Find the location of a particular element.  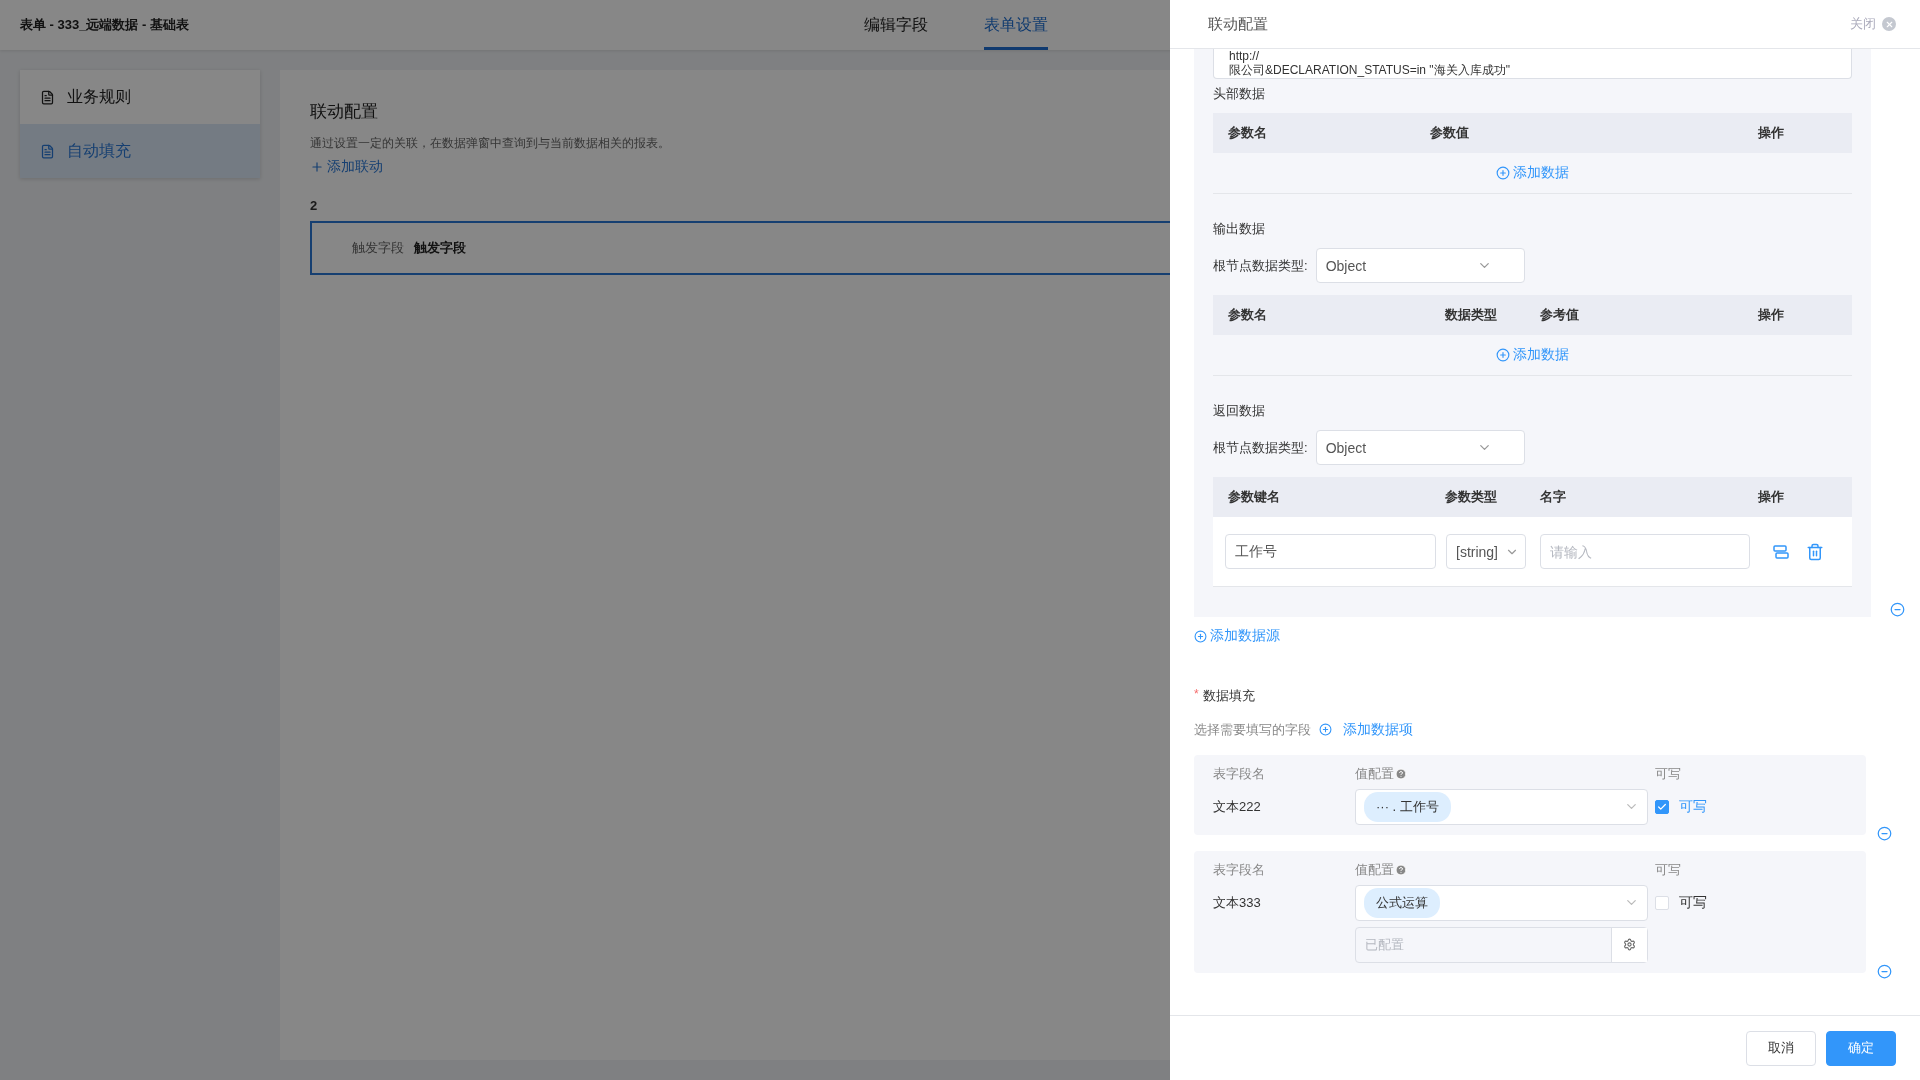

formula-field: 已配置 is located at coordinates (1501, 944).